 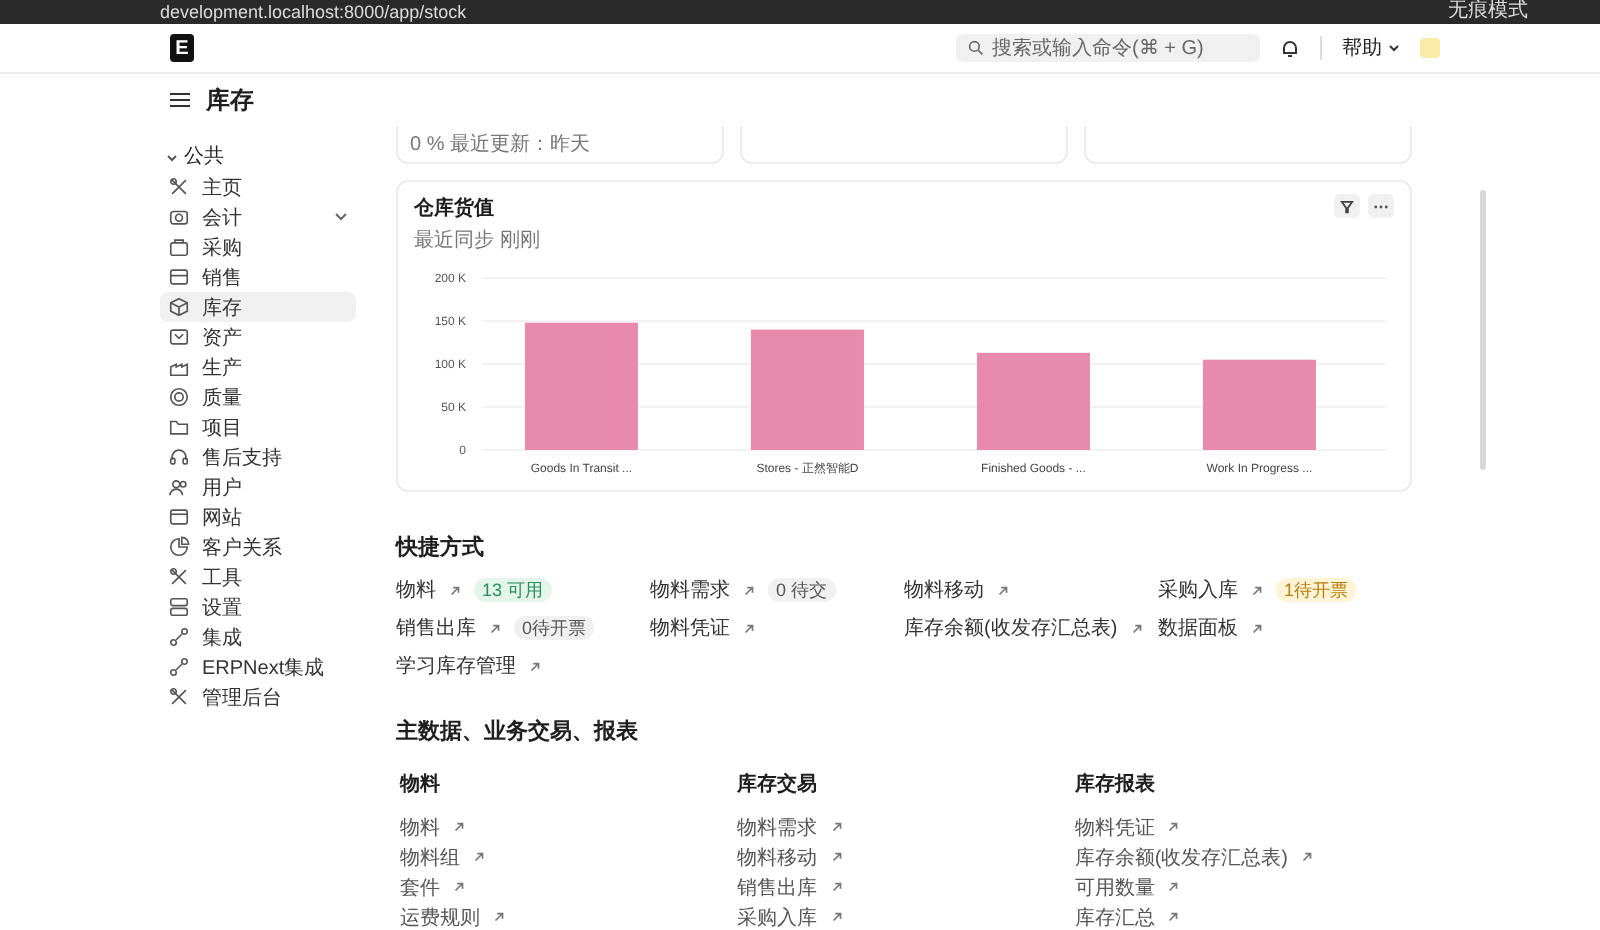 What do you see at coordinates (179, 277) in the screenshot?
I see `card-icon` at bounding box center [179, 277].